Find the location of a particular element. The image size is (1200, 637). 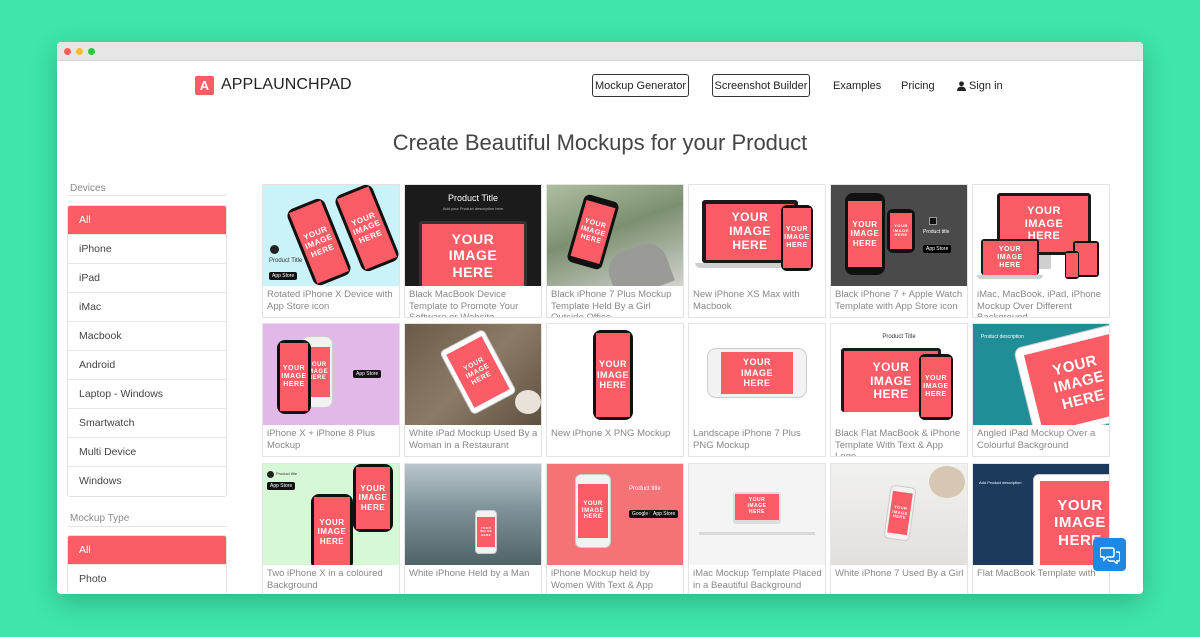

user-icon is located at coordinates (961, 86).